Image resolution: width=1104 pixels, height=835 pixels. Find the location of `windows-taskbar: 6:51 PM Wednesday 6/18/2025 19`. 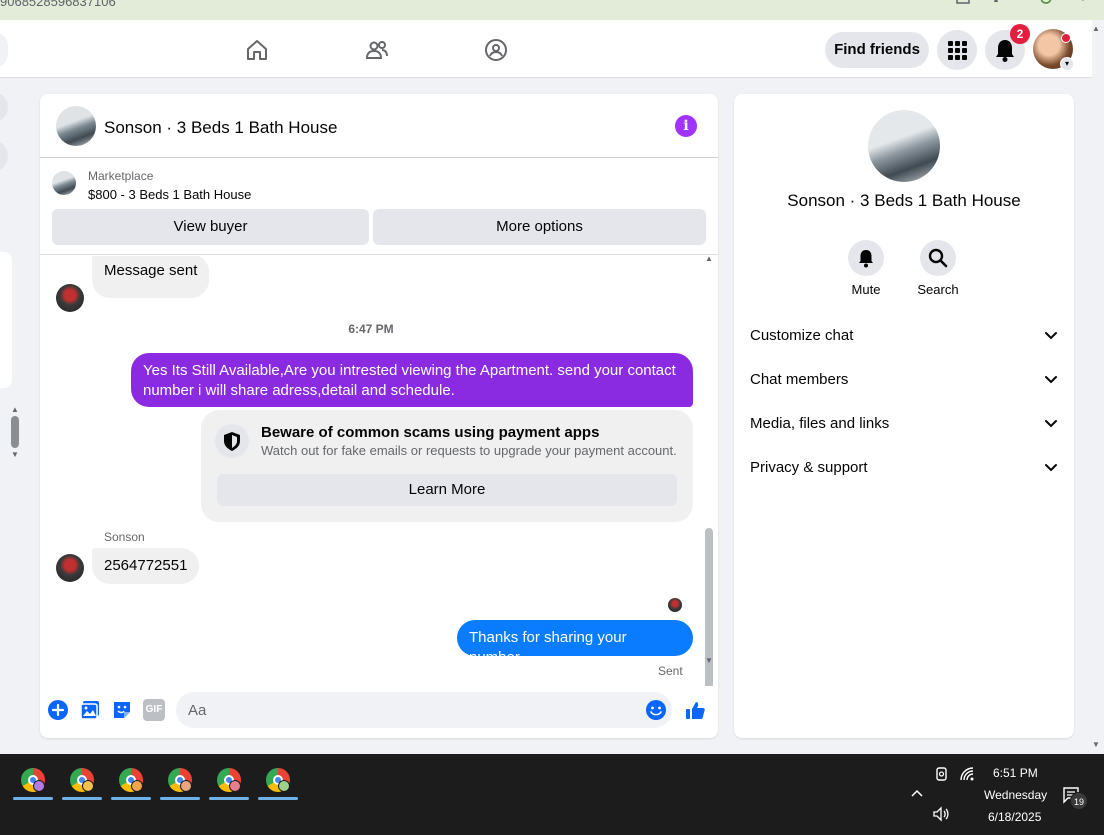

windows-taskbar: 6:51 PM Wednesday 6/18/2025 19 is located at coordinates (552, 794).